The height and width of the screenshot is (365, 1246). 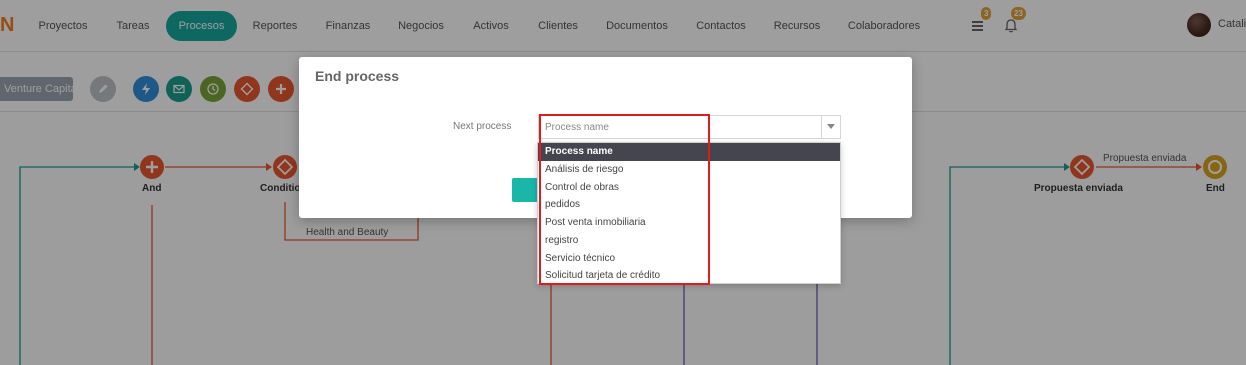 I want to click on modal-title: End process, so click(x=357, y=76).